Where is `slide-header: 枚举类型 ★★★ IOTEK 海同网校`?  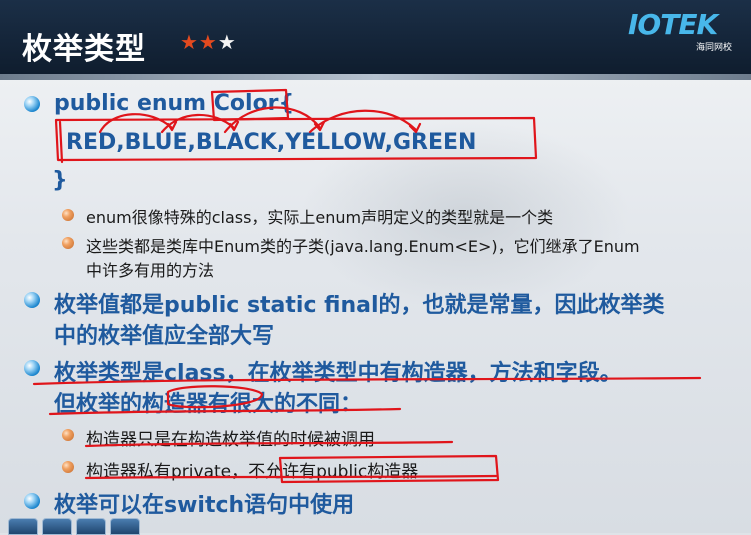 slide-header: 枚举类型 ★★★ IOTEK 海同网校 is located at coordinates (375, 37).